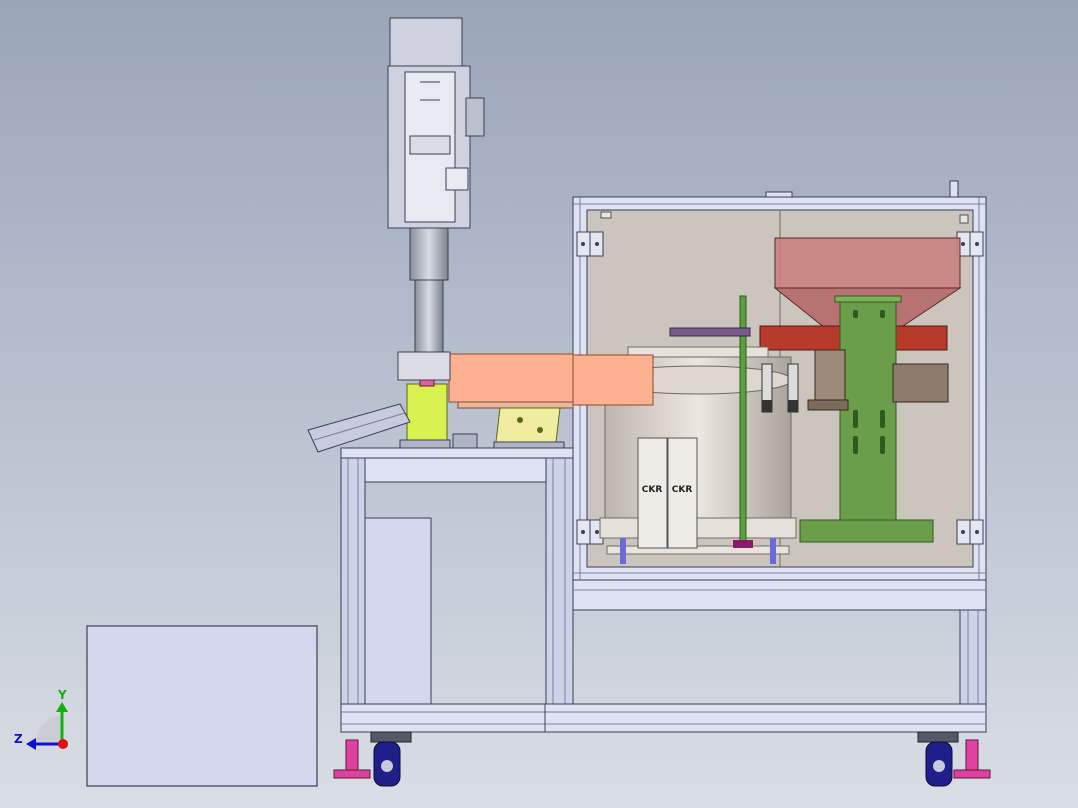  Describe the element at coordinates (202, 706) in the screenshot. I see `control-box` at that location.